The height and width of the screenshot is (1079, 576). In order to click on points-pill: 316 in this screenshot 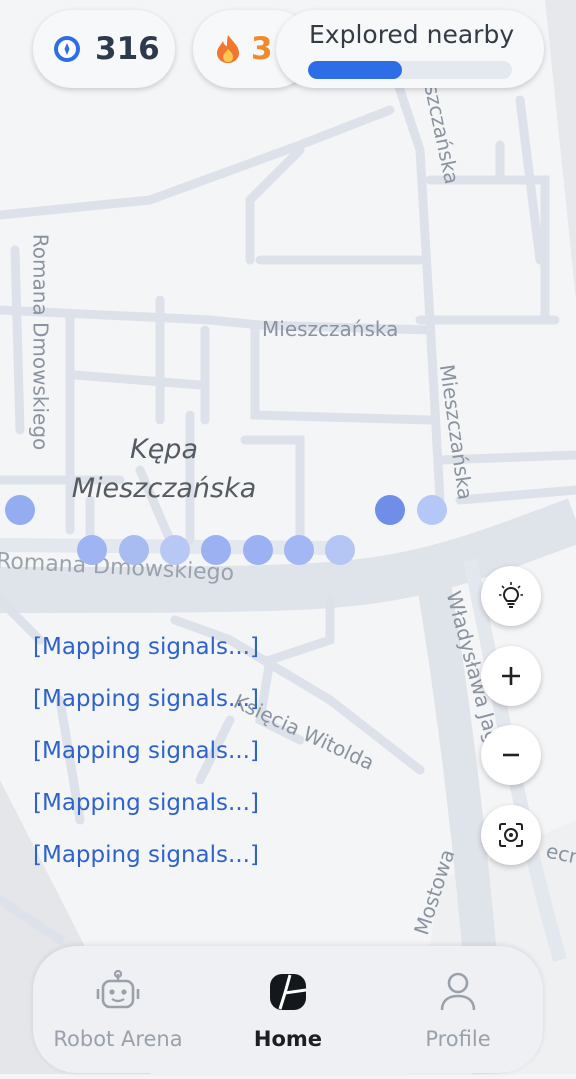, I will do `click(104, 49)`.